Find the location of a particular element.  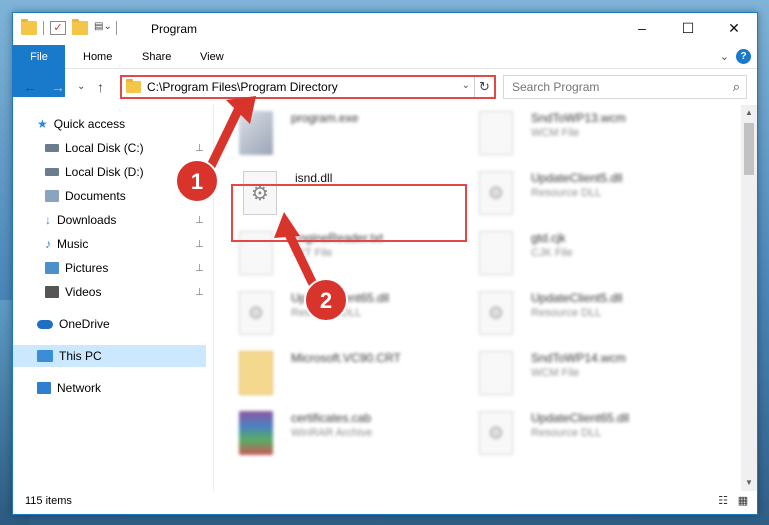

file-type: WinRAR Archive is located at coordinates (332, 433).